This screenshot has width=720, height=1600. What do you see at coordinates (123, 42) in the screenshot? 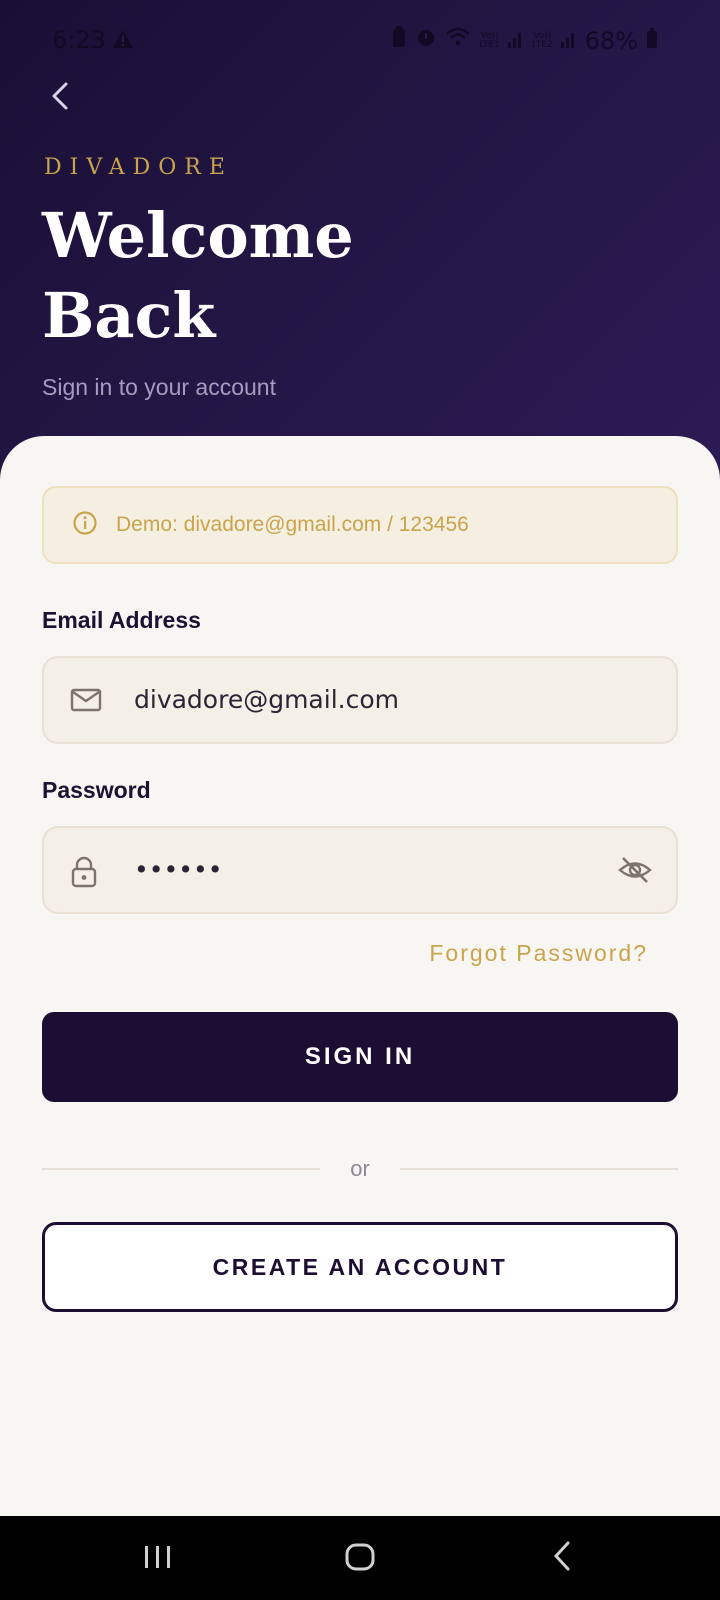
I see `warning-icon` at bounding box center [123, 42].